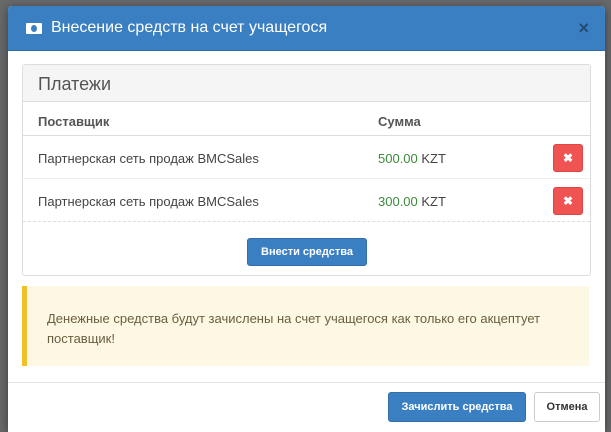 The image size is (611, 432). Describe the element at coordinates (398, 201) in the screenshot. I see `amount-value: 300.00` at that location.